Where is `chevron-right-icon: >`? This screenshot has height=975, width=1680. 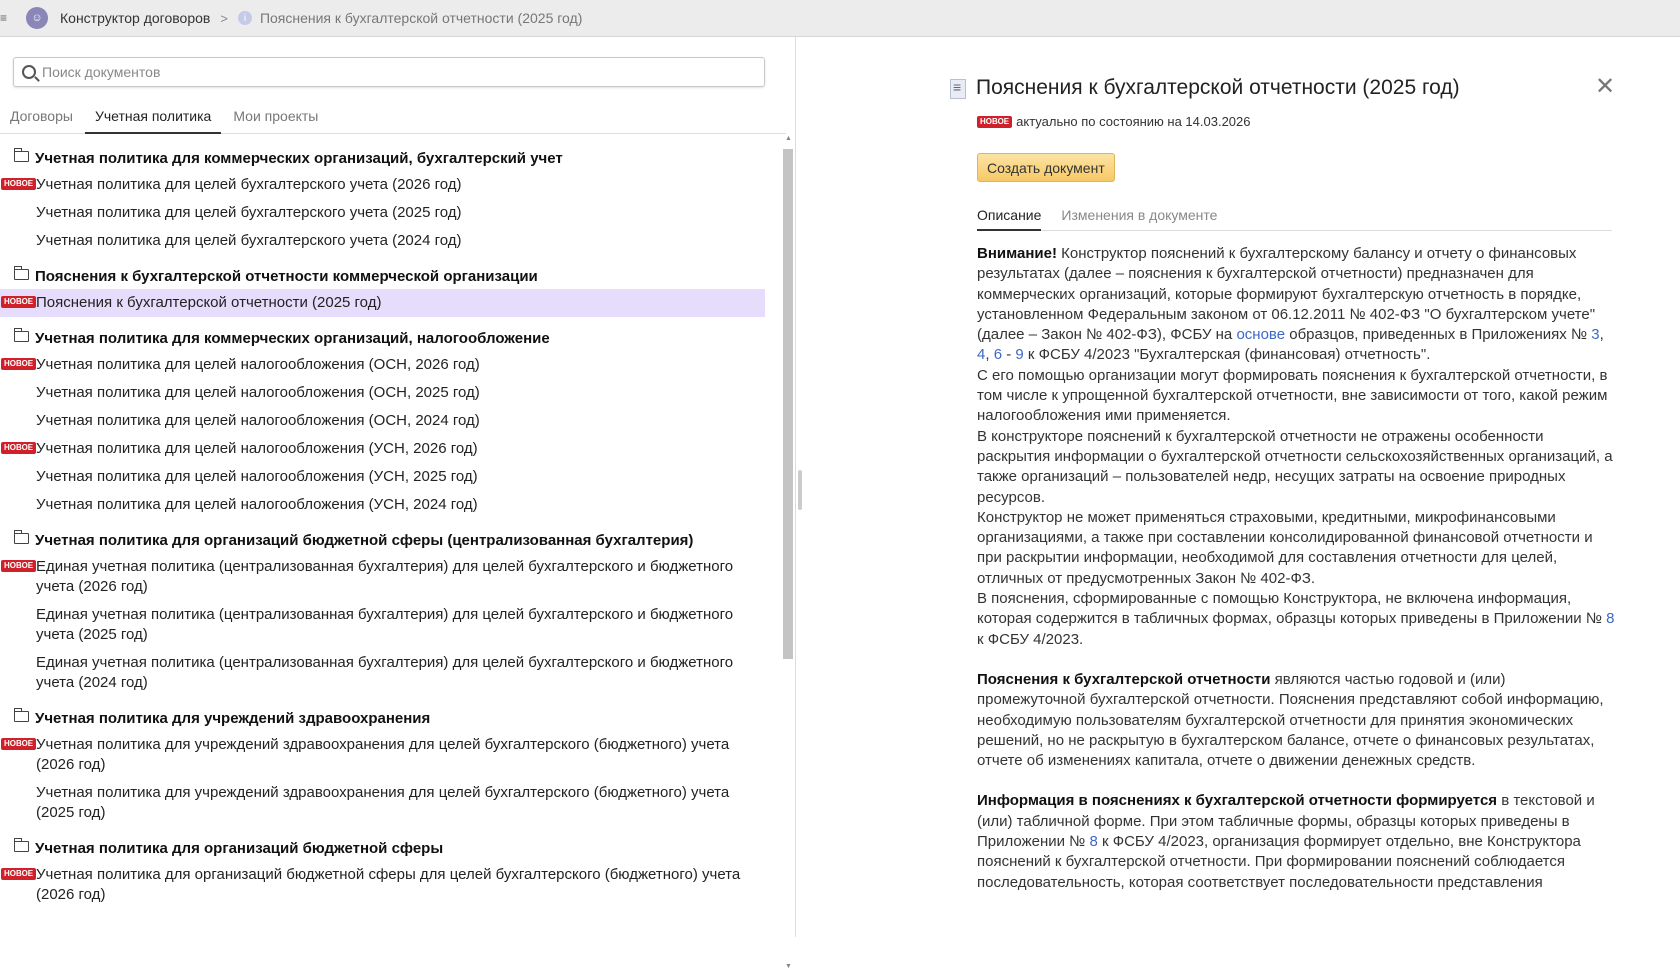
chevron-right-icon: > is located at coordinates (224, 18).